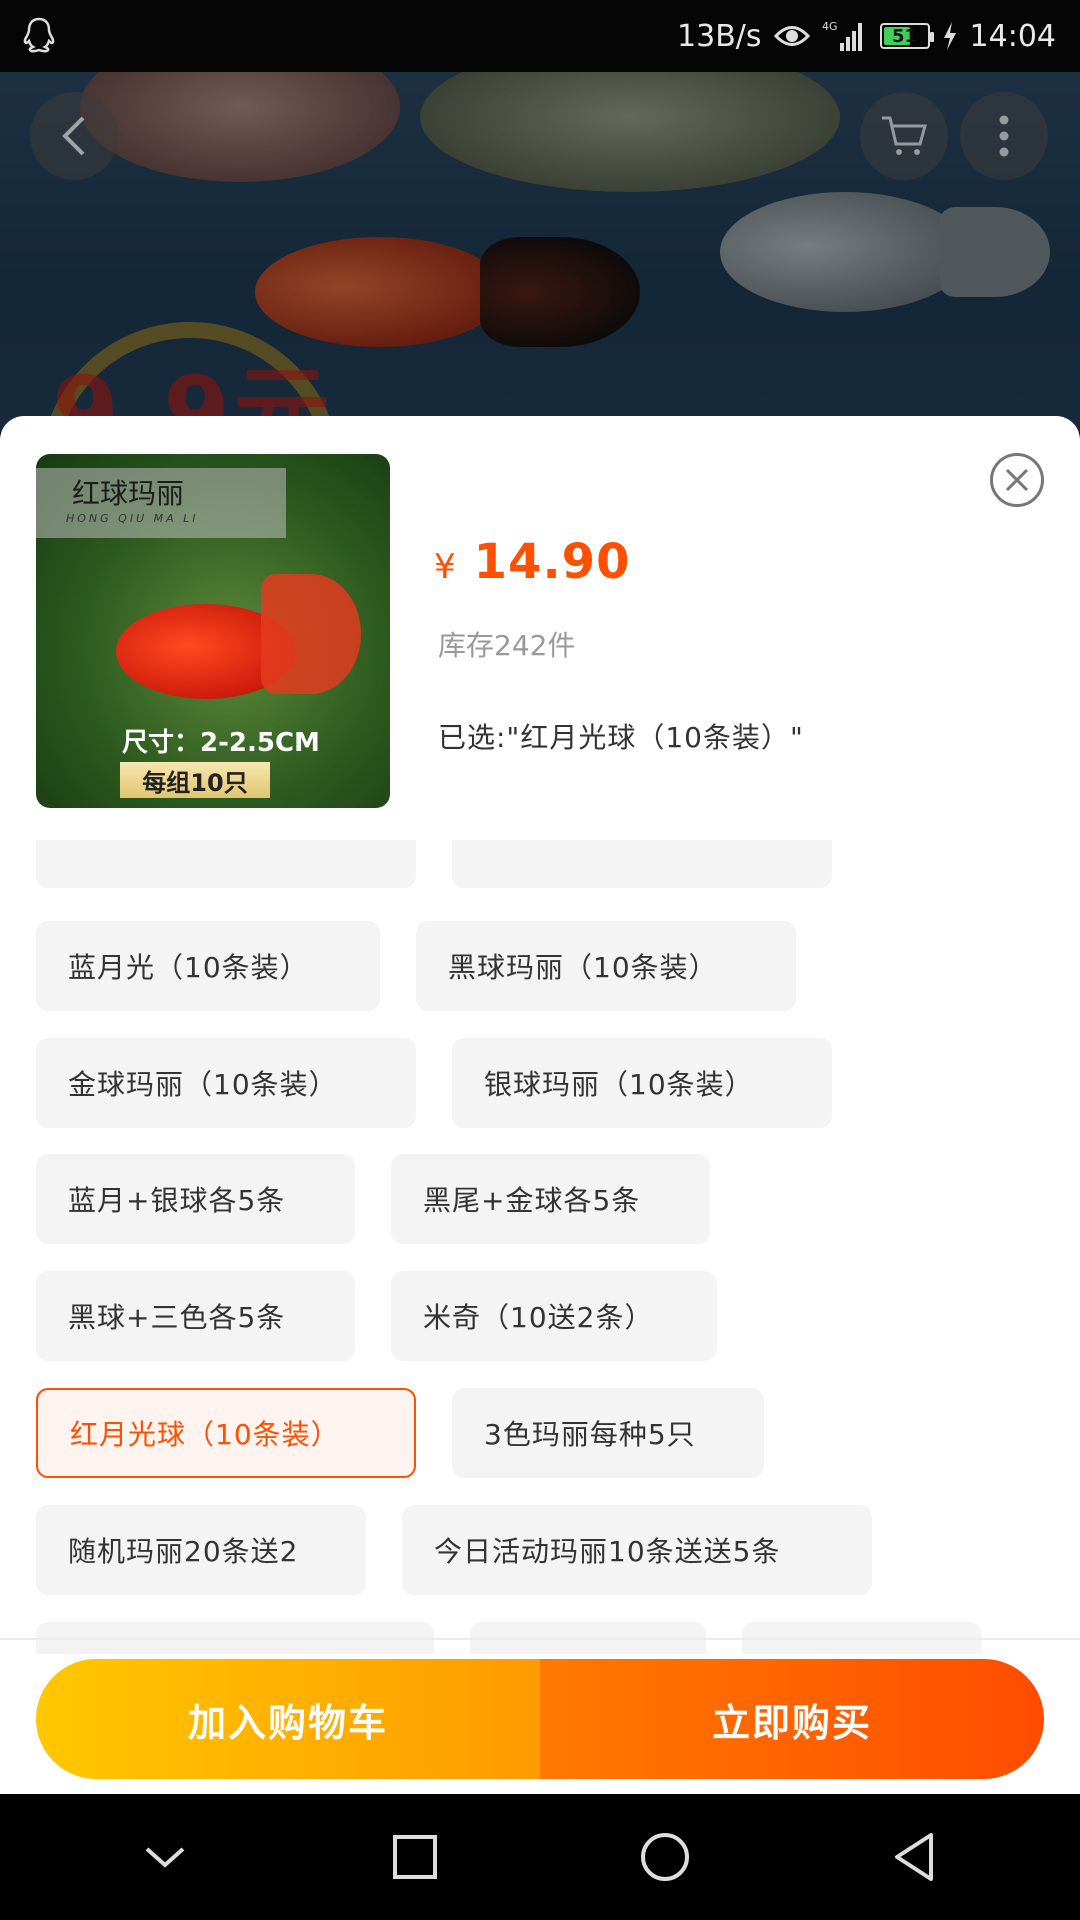  What do you see at coordinates (540, 1639) in the screenshot?
I see `divider` at bounding box center [540, 1639].